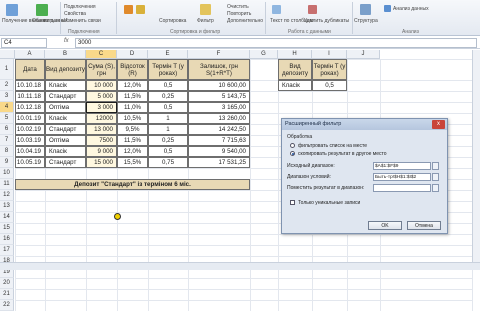 The width and height of the screenshot is (480, 311). Describe the element at coordinates (219, 118) in the screenshot. I see `table-cell: 13 260,00` at that location.